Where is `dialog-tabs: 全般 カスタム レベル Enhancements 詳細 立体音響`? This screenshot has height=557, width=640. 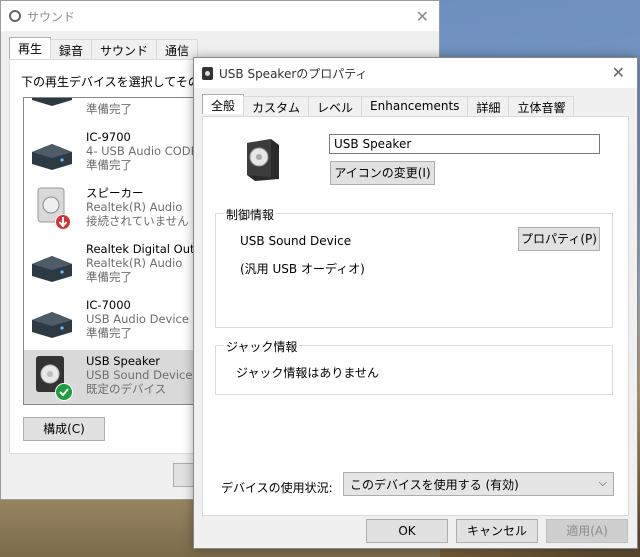
dialog-tabs: 全般 カスタム レベル Enhancements 詳細 立体音響 is located at coordinates (388, 105).